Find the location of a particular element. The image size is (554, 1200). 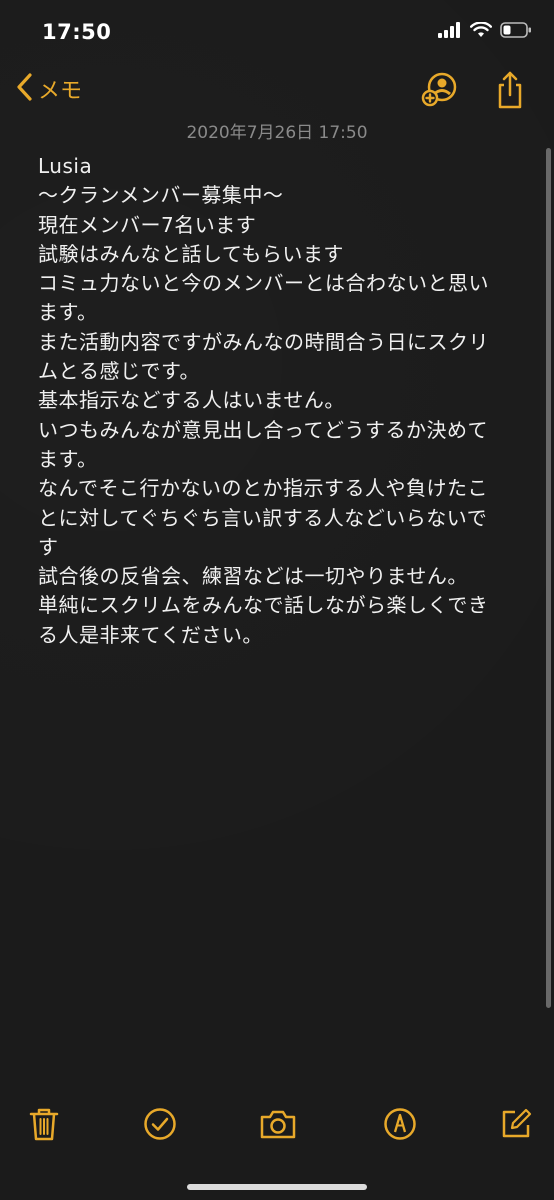

status-bar: 17:50 is located at coordinates (277, 32).